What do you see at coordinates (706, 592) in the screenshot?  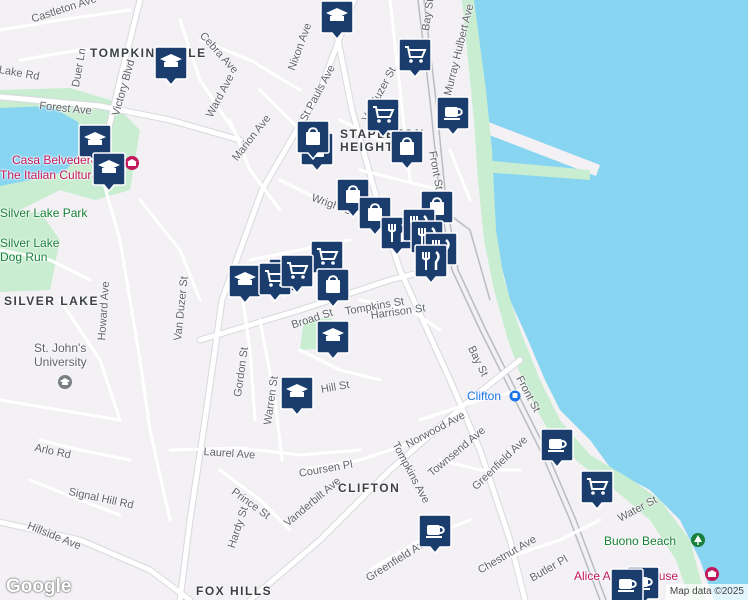 I see `map-attribution: Map data ©2025` at bounding box center [706, 592].